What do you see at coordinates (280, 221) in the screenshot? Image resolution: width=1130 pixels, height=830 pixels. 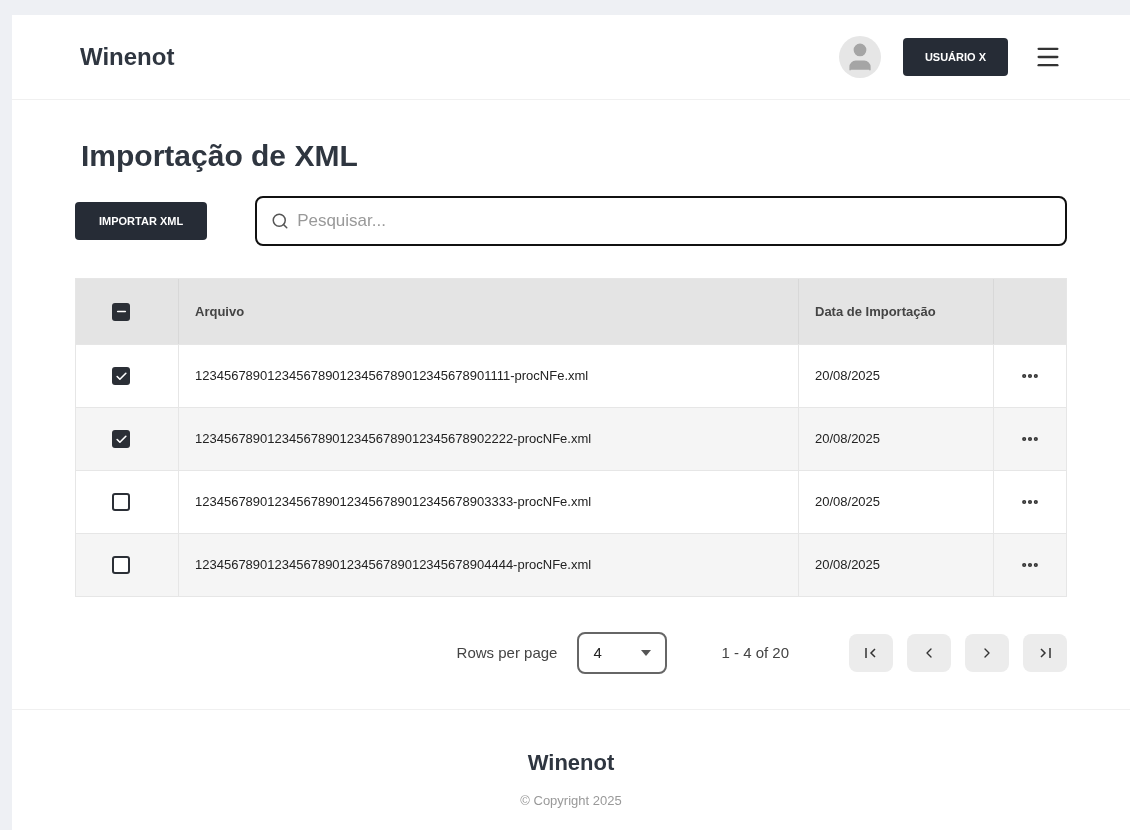 I see `search-icon` at bounding box center [280, 221].